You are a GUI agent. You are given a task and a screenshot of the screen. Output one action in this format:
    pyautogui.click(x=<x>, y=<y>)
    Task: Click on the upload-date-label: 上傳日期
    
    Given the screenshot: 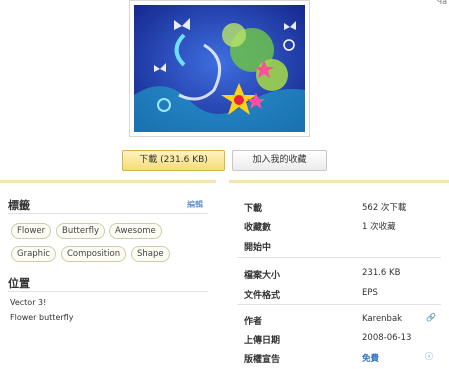 What is the action you would take?
    pyautogui.click(x=262, y=341)
    